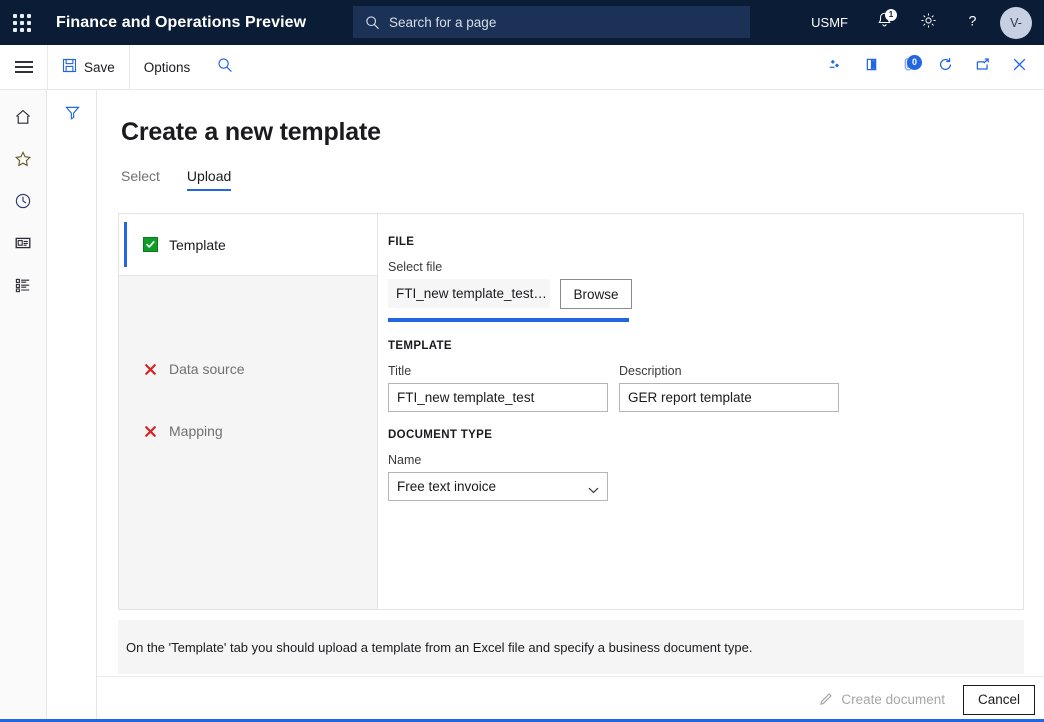 This screenshot has width=1044, height=722. I want to click on options-label: Options, so click(167, 67).